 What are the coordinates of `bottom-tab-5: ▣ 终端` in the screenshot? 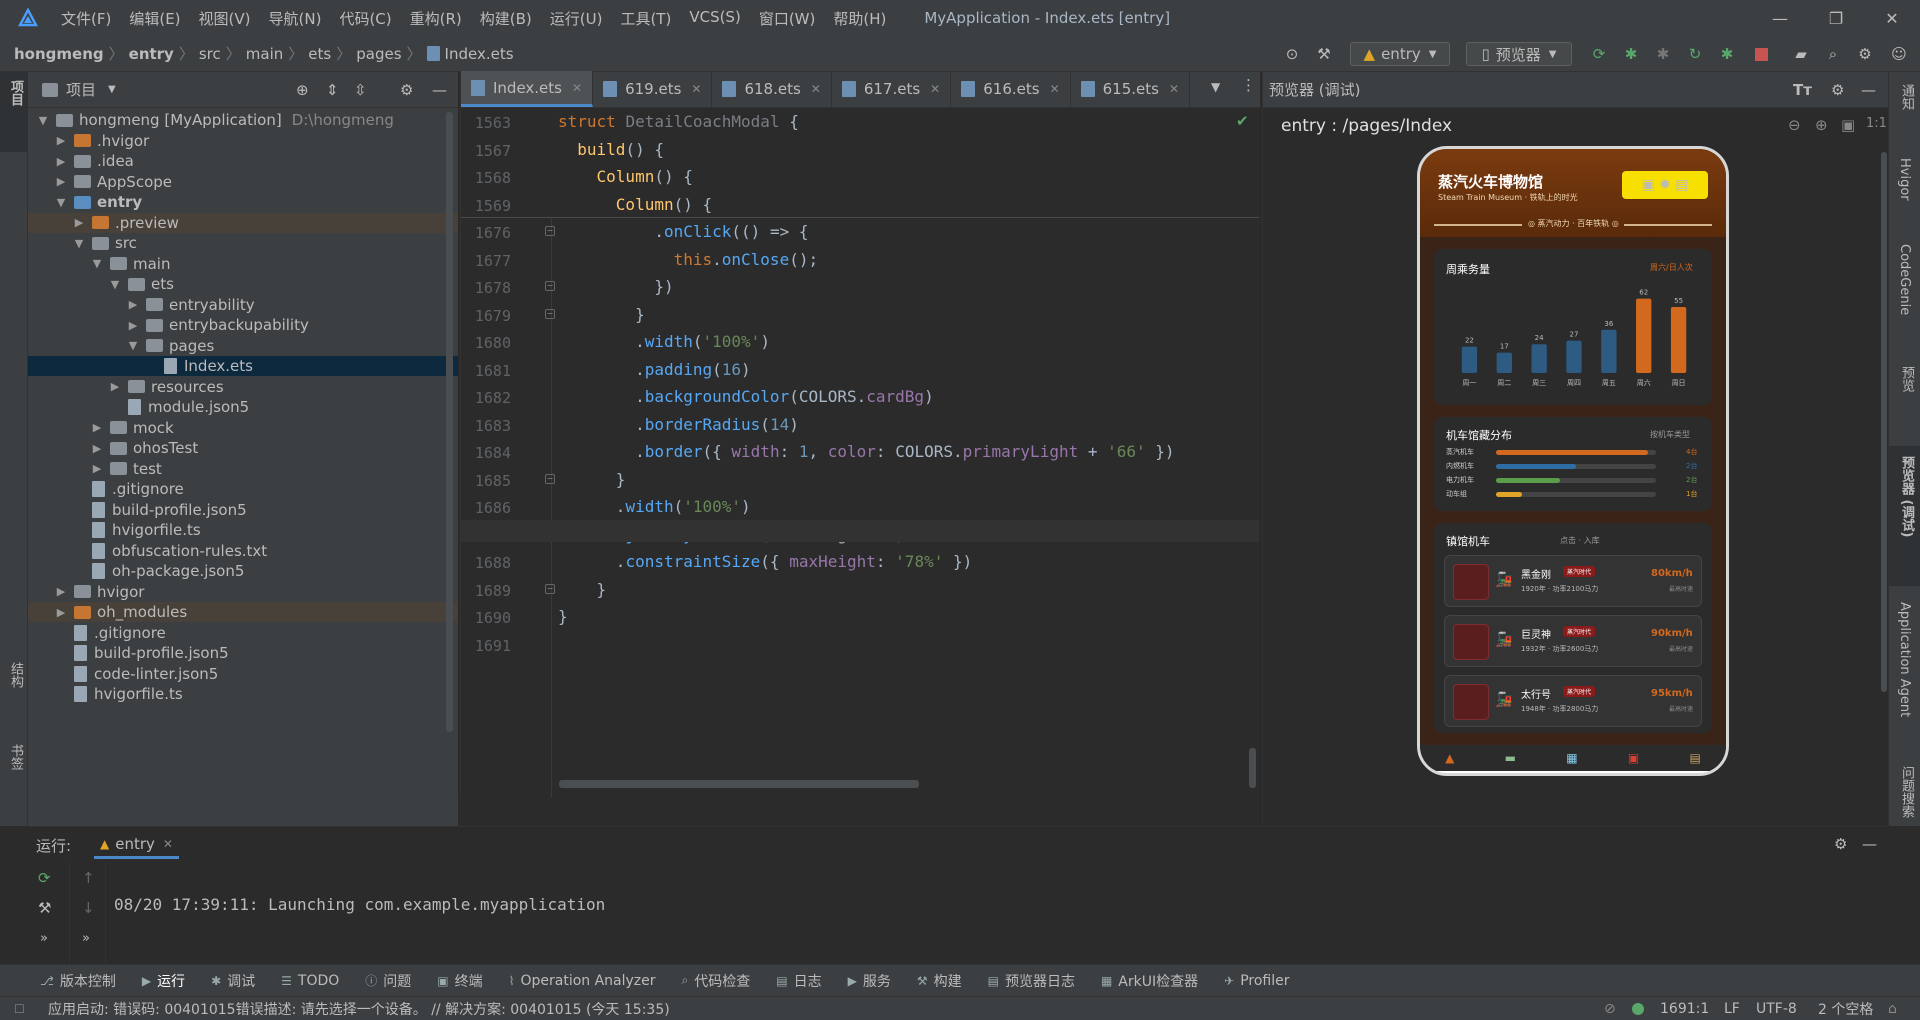 It's located at (459, 981).